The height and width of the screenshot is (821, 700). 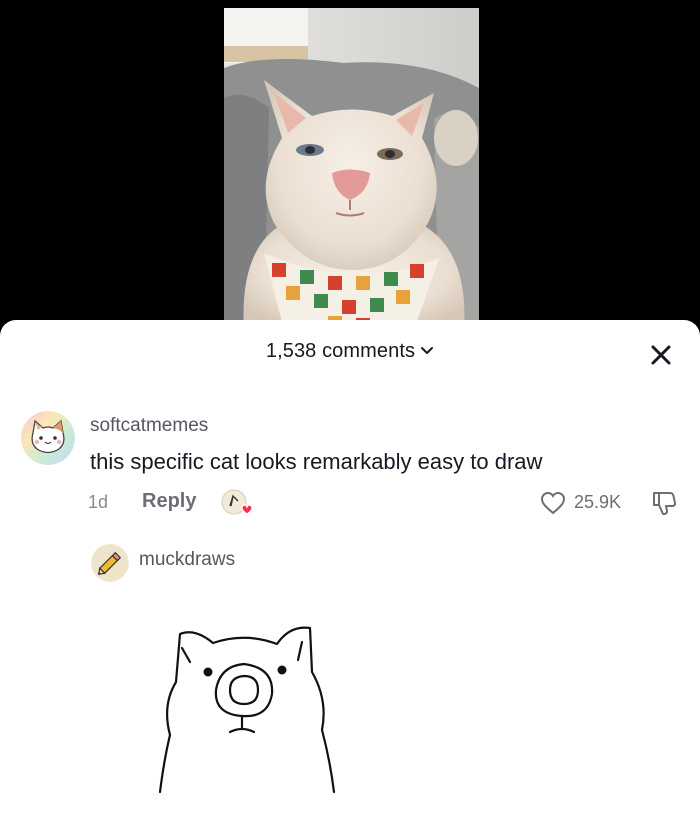 What do you see at coordinates (169, 501) in the screenshot?
I see `reply-button: Reply` at bounding box center [169, 501].